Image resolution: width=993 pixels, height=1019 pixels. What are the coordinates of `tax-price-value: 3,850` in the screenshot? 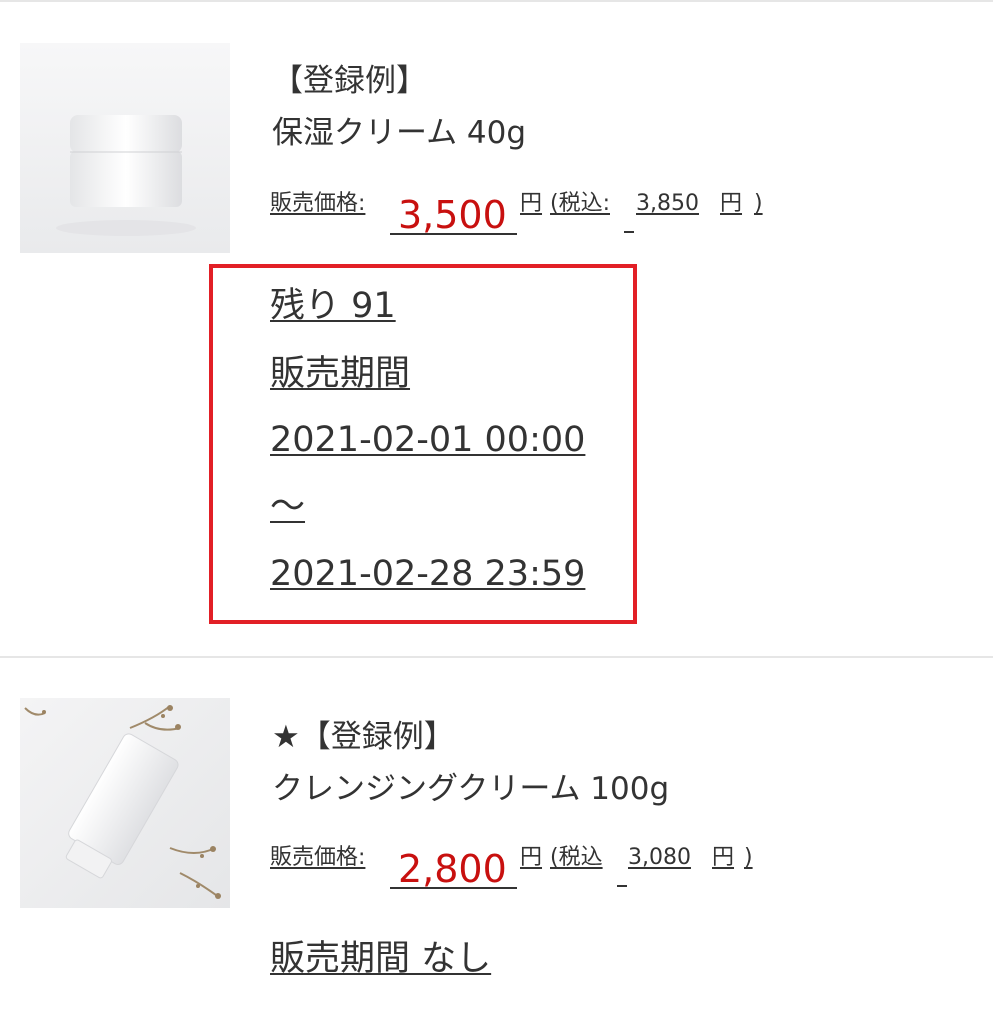 It's located at (667, 203).